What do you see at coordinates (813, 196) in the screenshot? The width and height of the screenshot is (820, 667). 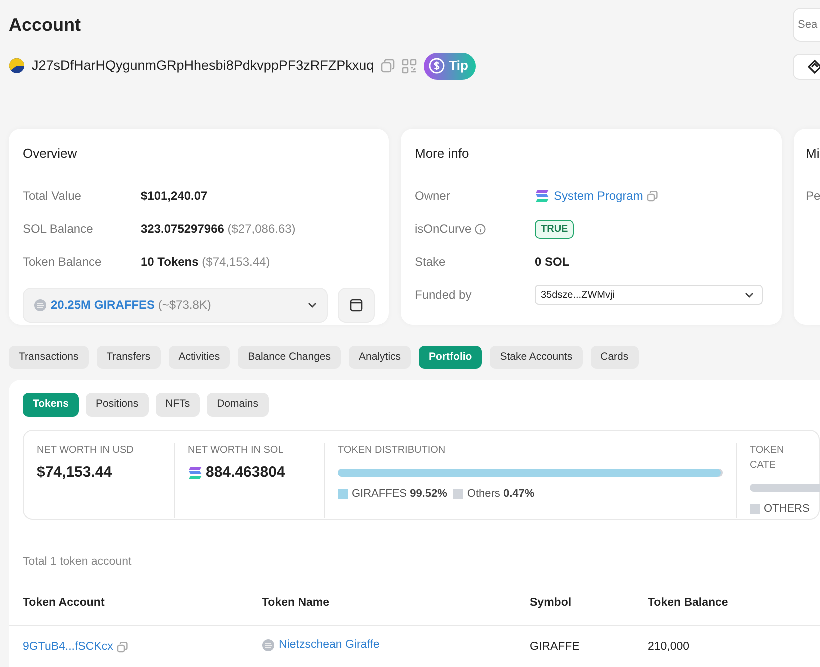 I see `field-label: Pe` at bounding box center [813, 196].